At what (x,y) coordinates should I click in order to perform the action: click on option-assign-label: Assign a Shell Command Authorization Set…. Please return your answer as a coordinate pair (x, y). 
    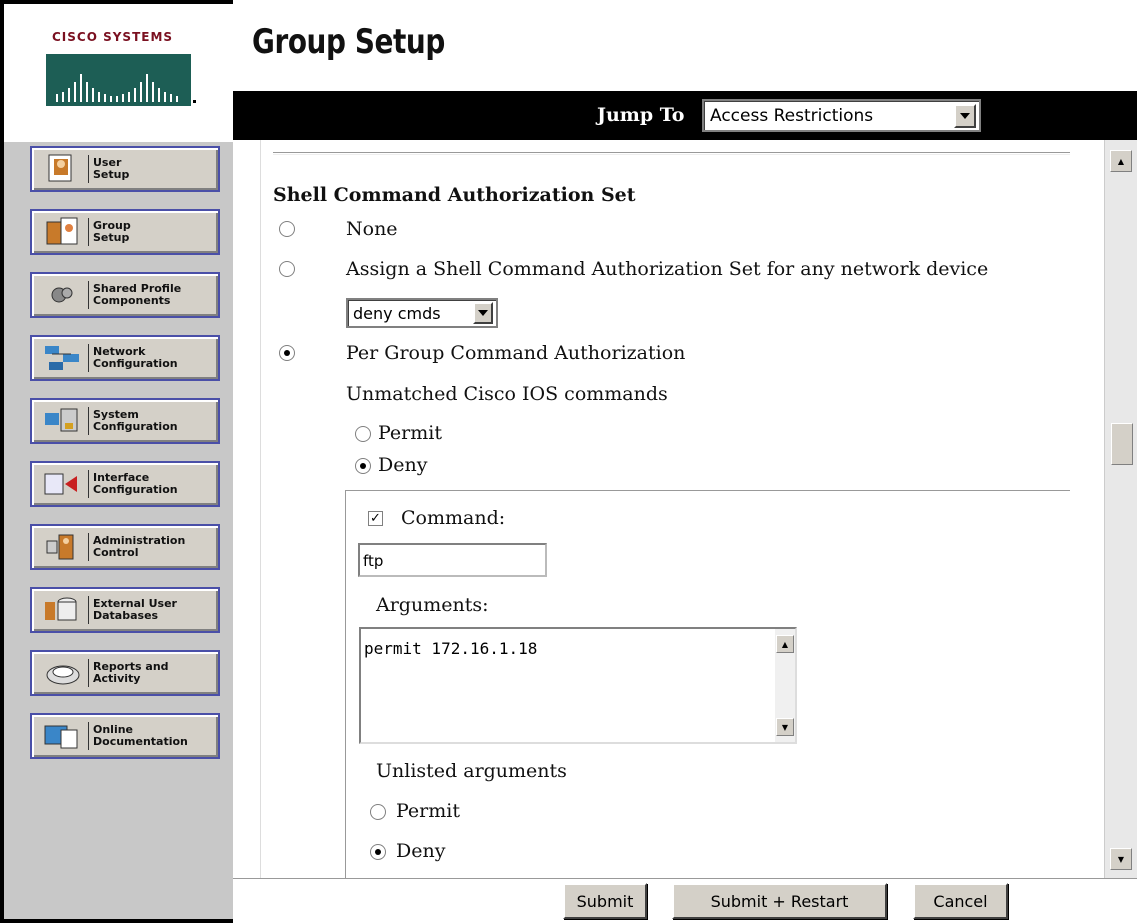
    Looking at the image, I should click on (667, 269).